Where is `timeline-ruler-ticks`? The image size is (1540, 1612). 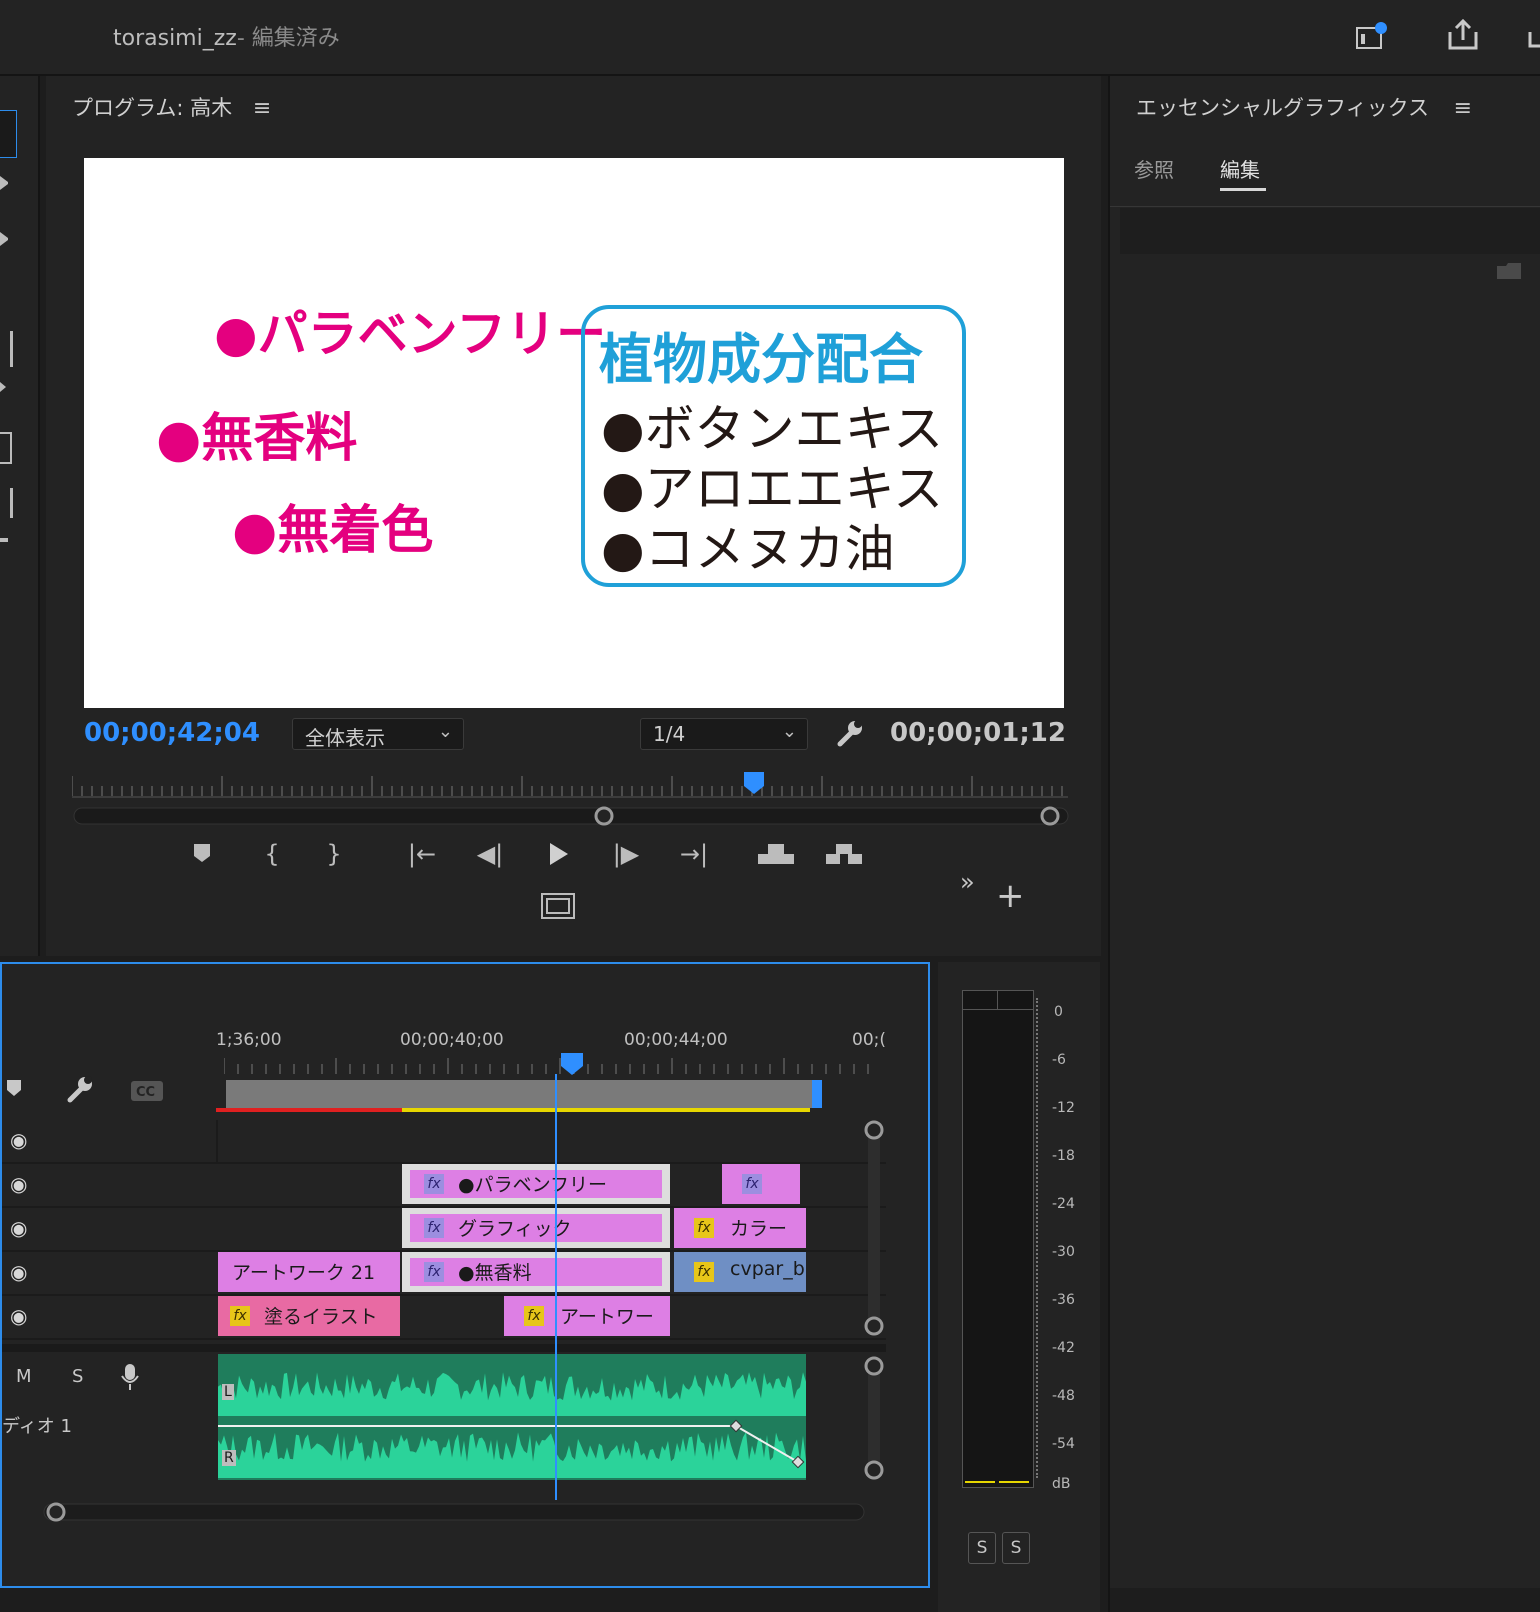
timeline-ruler-ticks is located at coordinates (553, 1067).